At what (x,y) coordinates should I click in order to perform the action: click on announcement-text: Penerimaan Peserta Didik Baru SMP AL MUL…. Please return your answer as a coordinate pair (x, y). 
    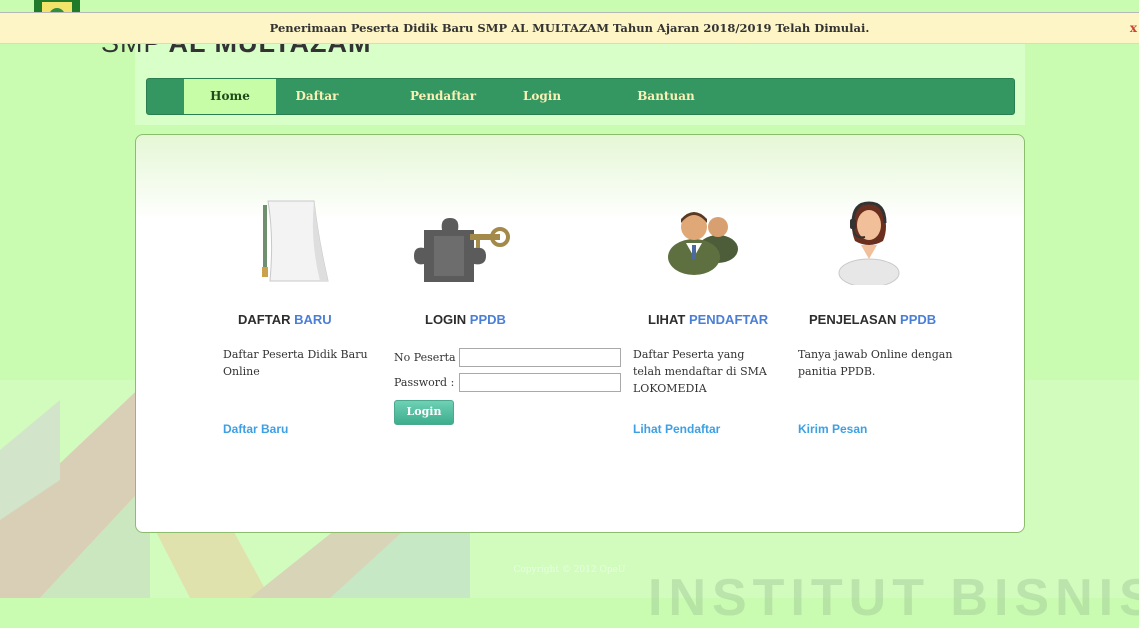
    Looking at the image, I should click on (569, 28).